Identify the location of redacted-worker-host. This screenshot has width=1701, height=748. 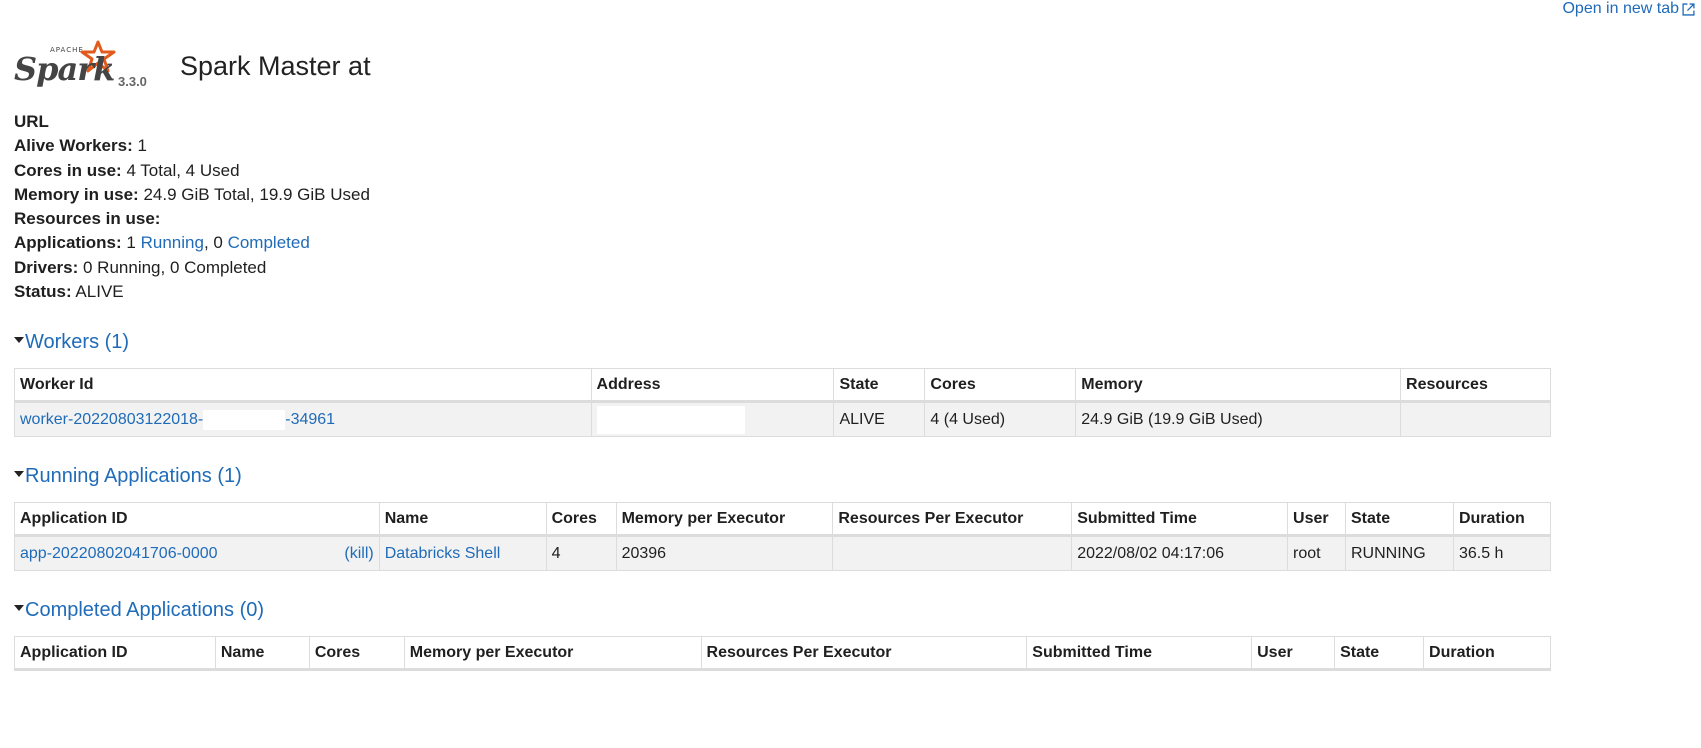
(244, 419).